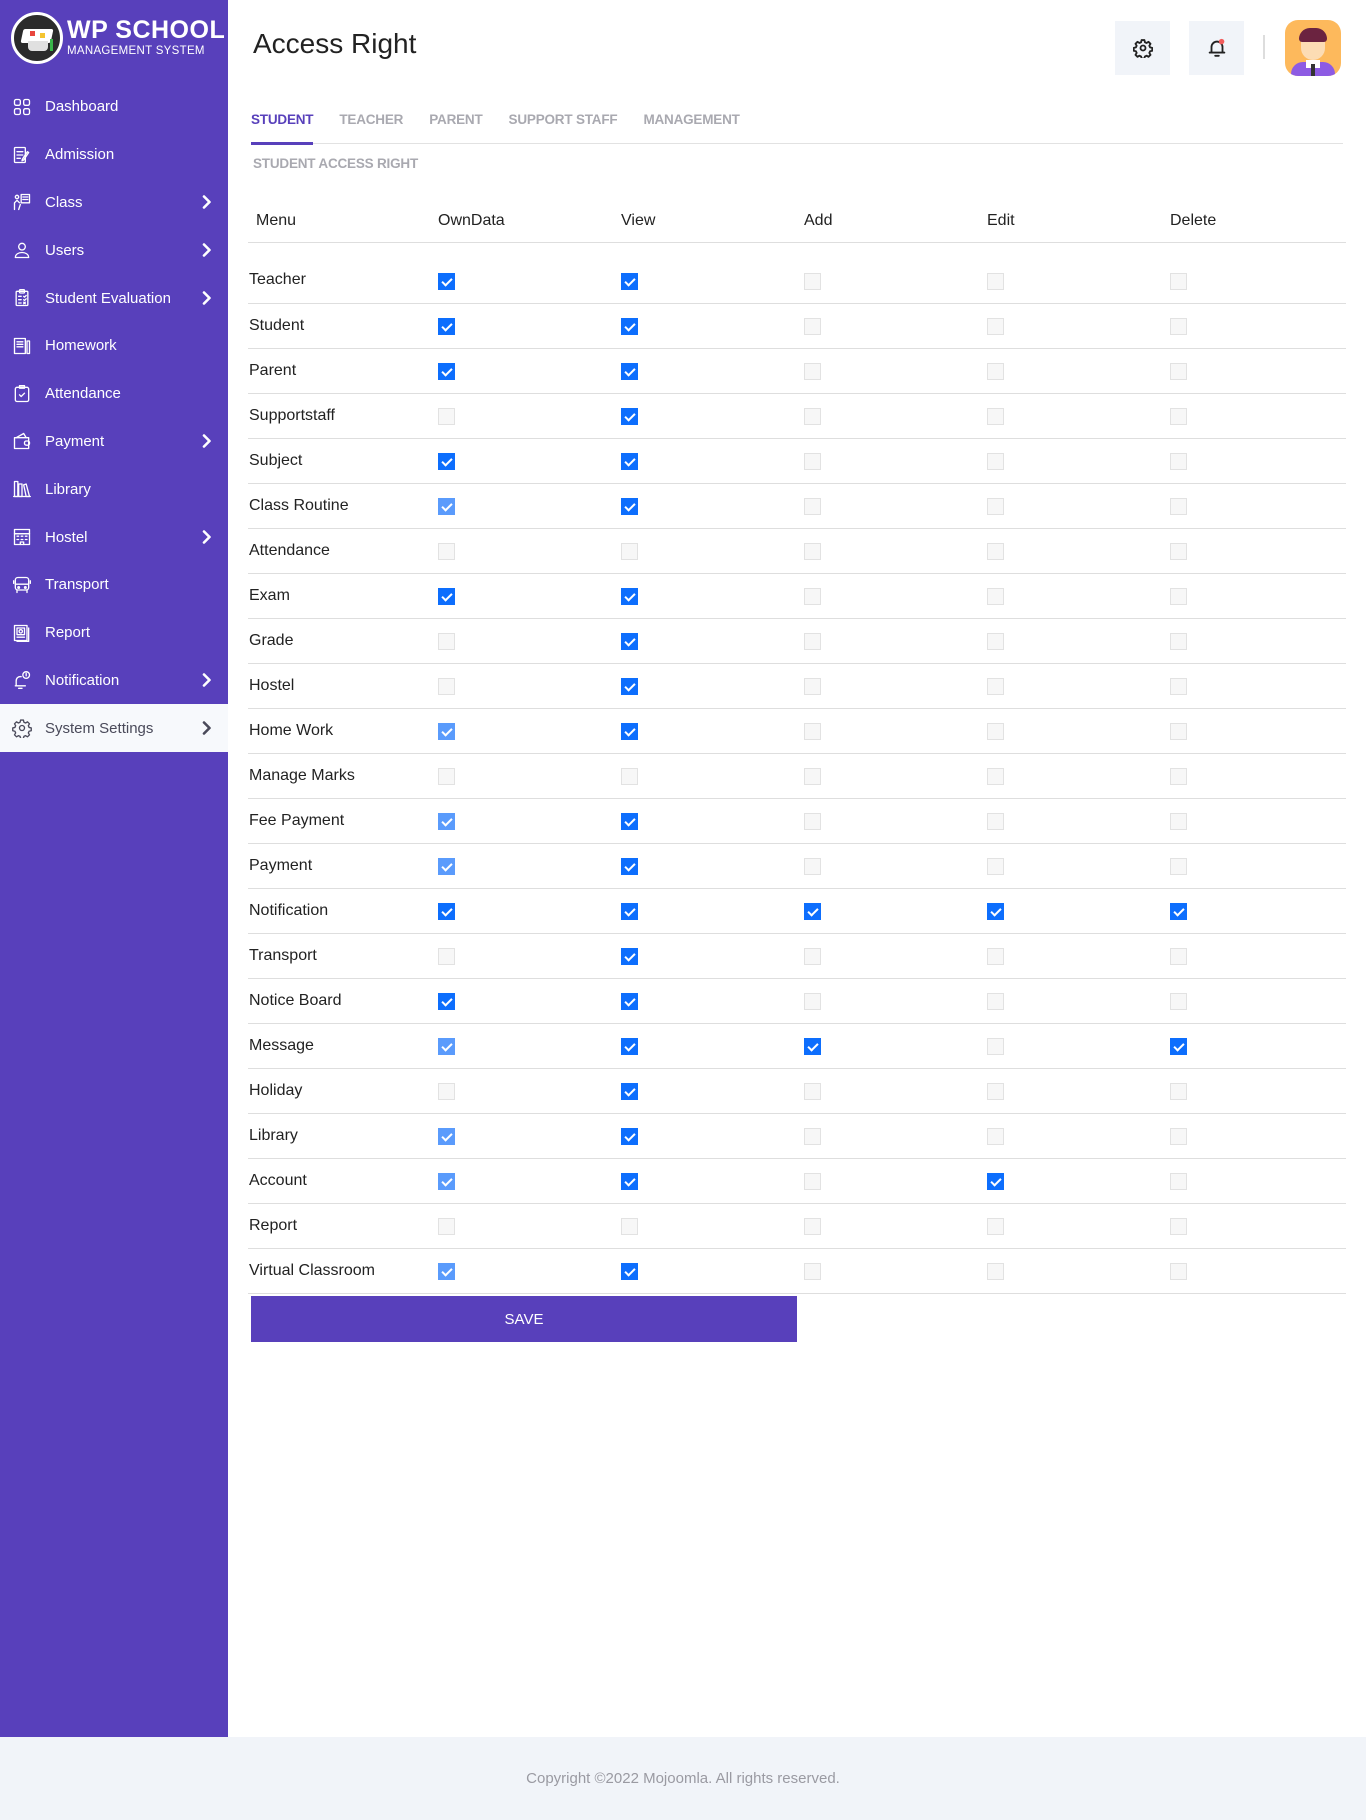 This screenshot has width=1366, height=1820. Describe the element at coordinates (114, 38) in the screenshot. I see `brand: WP SCHOOL MANAGEMENT SYSTEM` at that location.